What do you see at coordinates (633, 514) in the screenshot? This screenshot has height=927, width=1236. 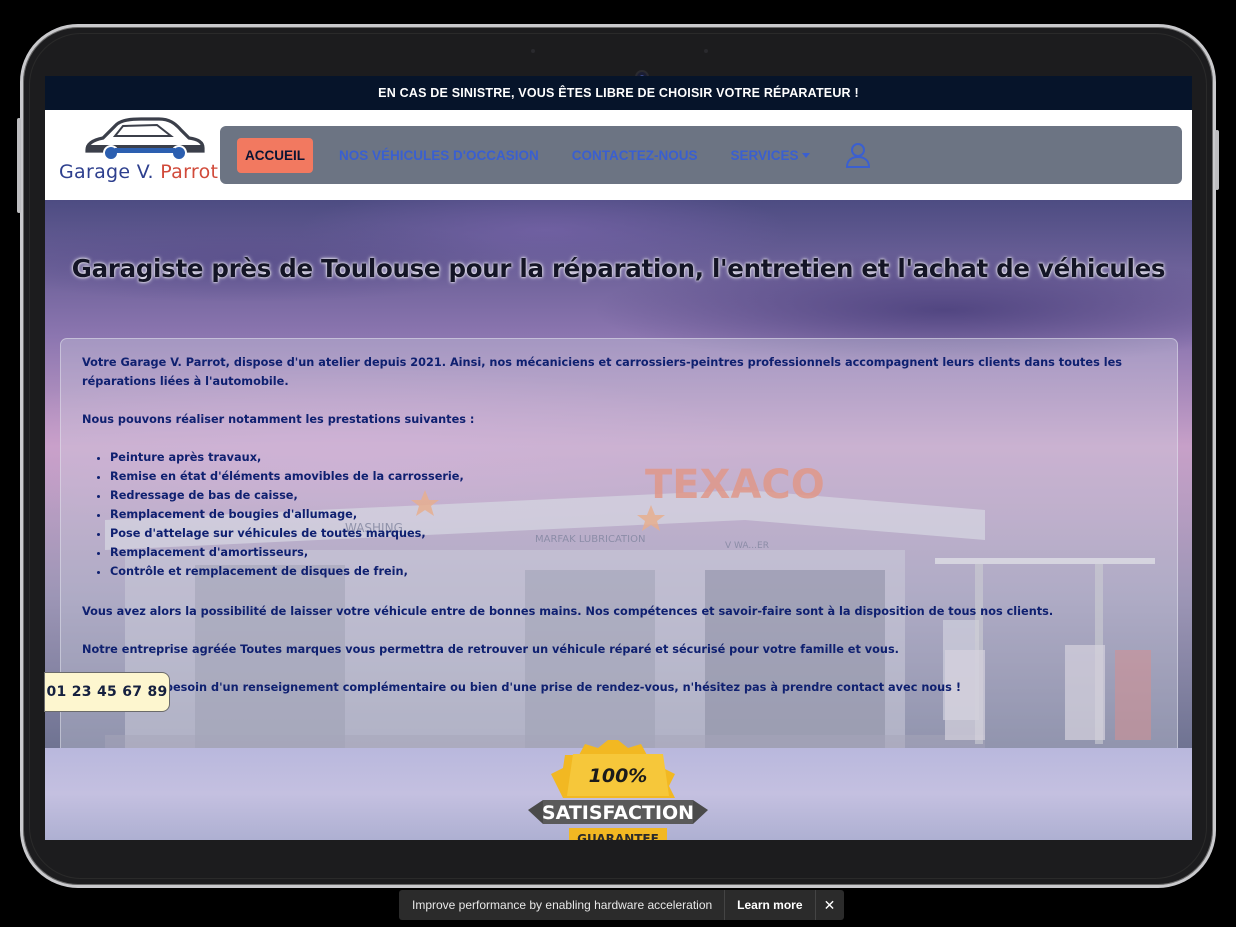 I see `list-item: Remplacement de bougies d'allumage,` at bounding box center [633, 514].